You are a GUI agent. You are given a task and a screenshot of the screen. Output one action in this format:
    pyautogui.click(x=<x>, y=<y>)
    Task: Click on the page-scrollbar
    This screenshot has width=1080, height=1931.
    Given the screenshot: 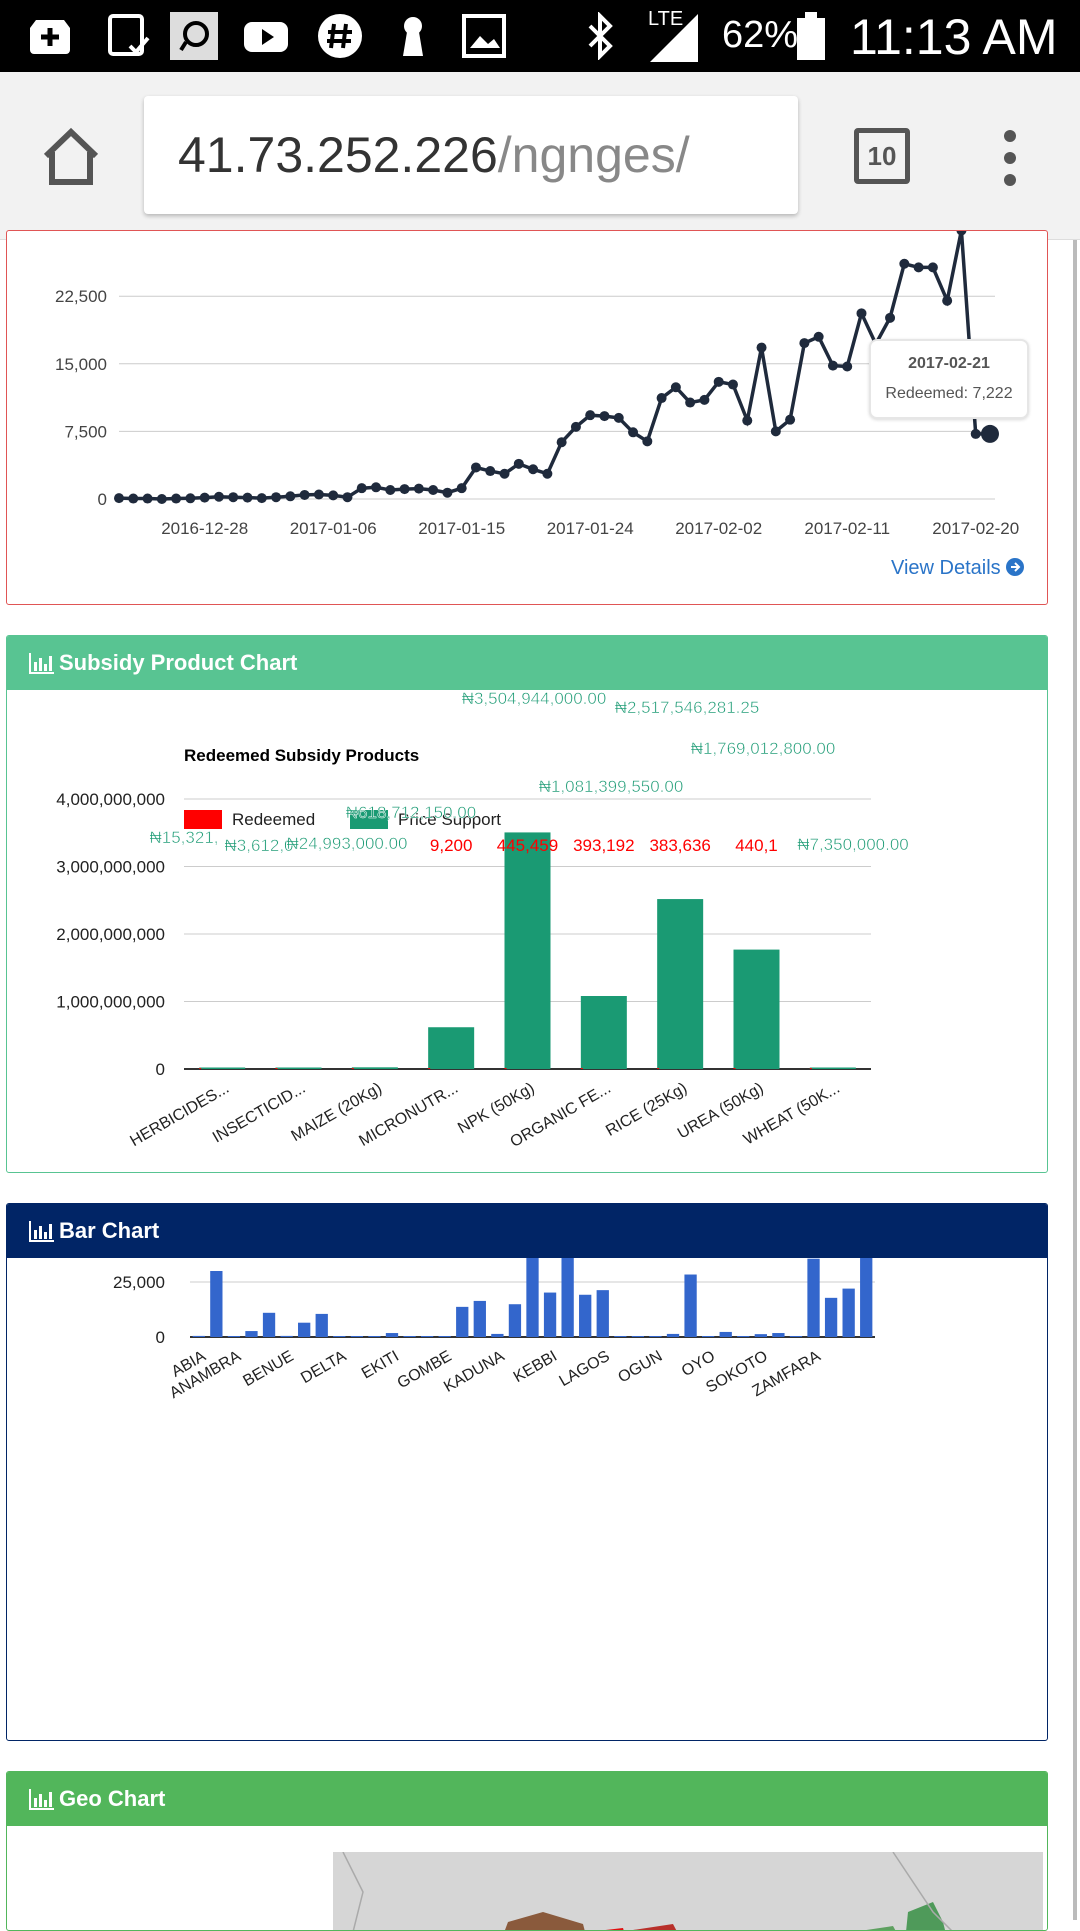 What is the action you would take?
    pyautogui.click(x=1075, y=1080)
    